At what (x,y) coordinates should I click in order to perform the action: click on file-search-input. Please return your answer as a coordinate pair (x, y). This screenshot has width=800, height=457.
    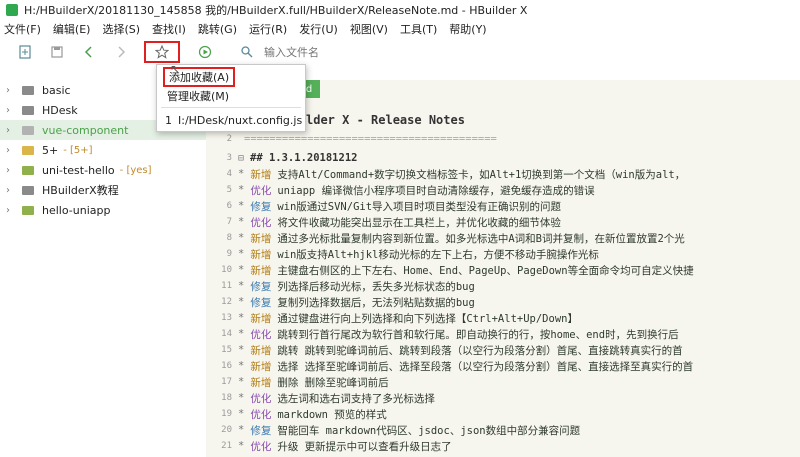
    Looking at the image, I should click on (324, 52).